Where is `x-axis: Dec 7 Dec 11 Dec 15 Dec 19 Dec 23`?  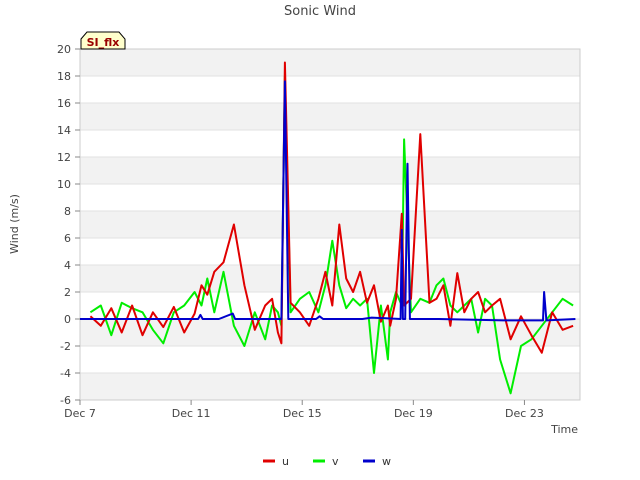
x-axis: Dec 7 Dec 11 Dec 15 Dec 19 Dec 23 is located at coordinates (304, 410).